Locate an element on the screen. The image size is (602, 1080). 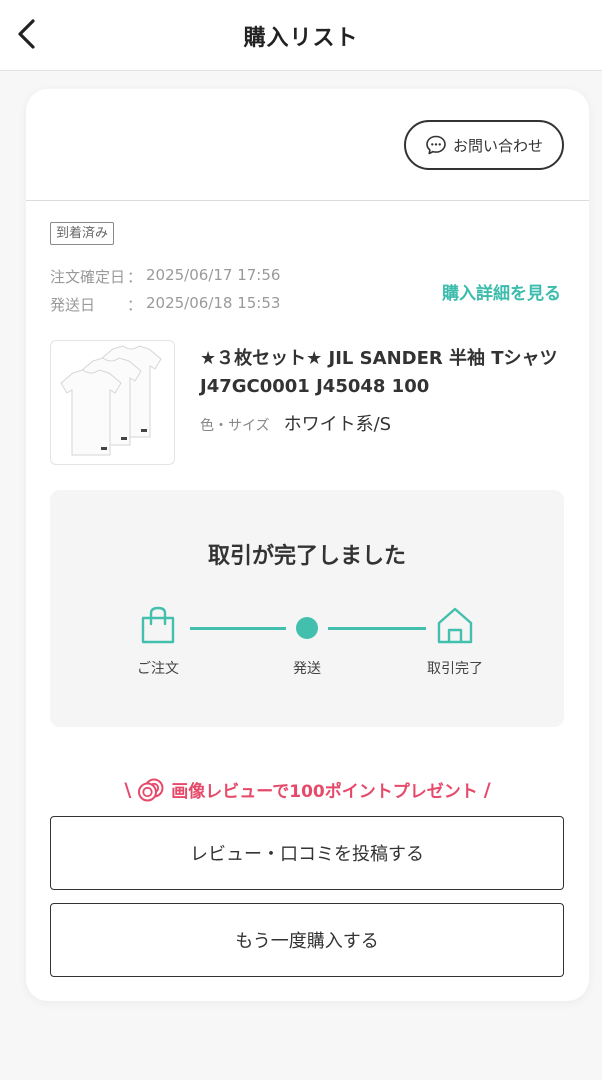
product-spec-row: 色・サイズ ホワイト系/S is located at coordinates (295, 423).